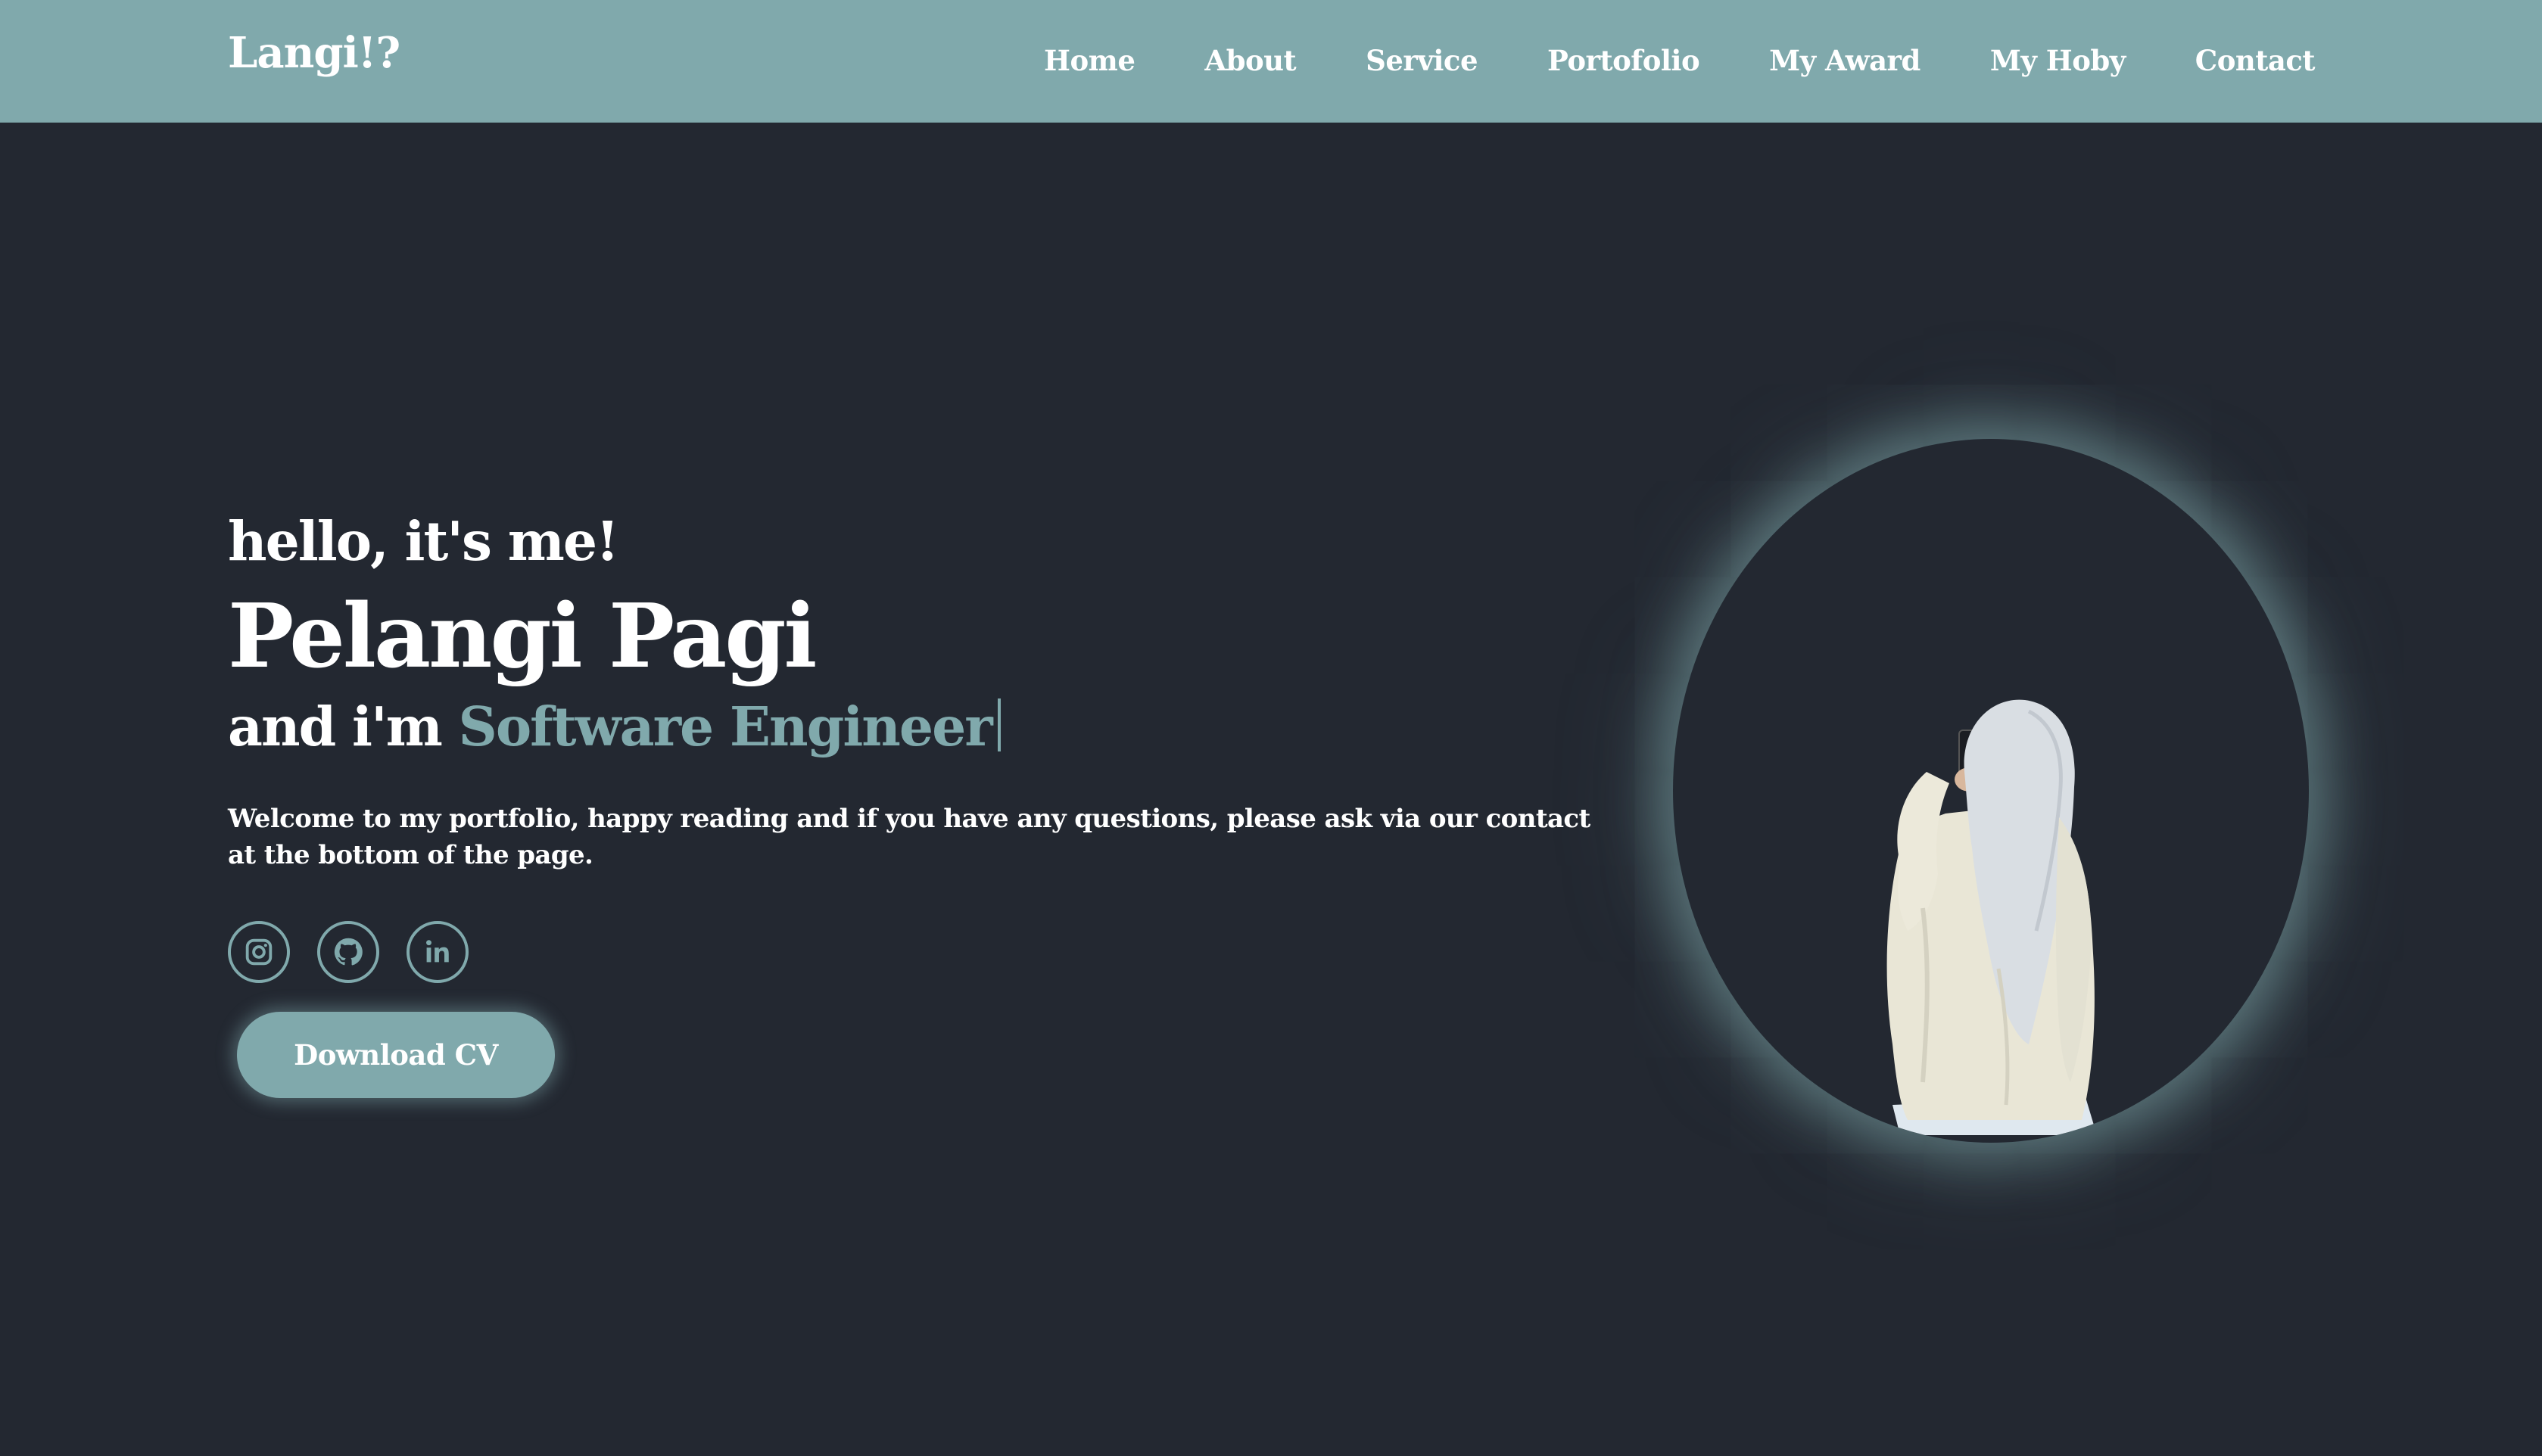 Image resolution: width=2542 pixels, height=1456 pixels. I want to click on nav-link-contact: Contact, so click(2255, 62).